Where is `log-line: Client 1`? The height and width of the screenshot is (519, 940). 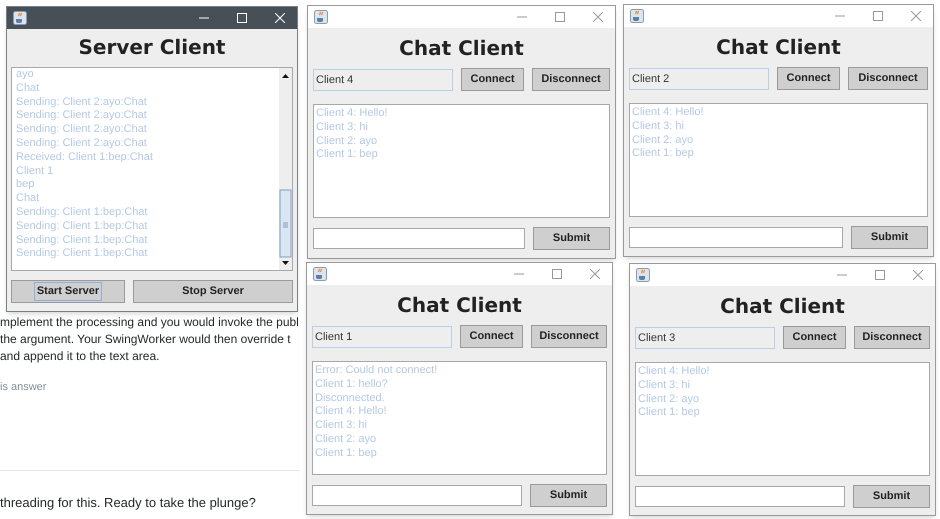
log-line: Client 1 is located at coordinates (35, 171).